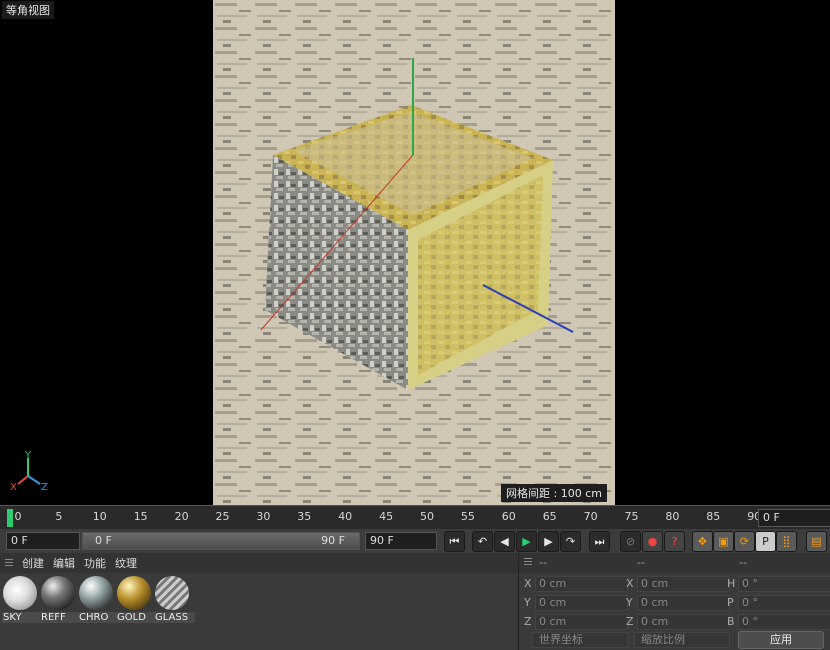 The width and height of the screenshot is (830, 650). I want to click on pos-z-field: 0 cm, so click(581, 622).